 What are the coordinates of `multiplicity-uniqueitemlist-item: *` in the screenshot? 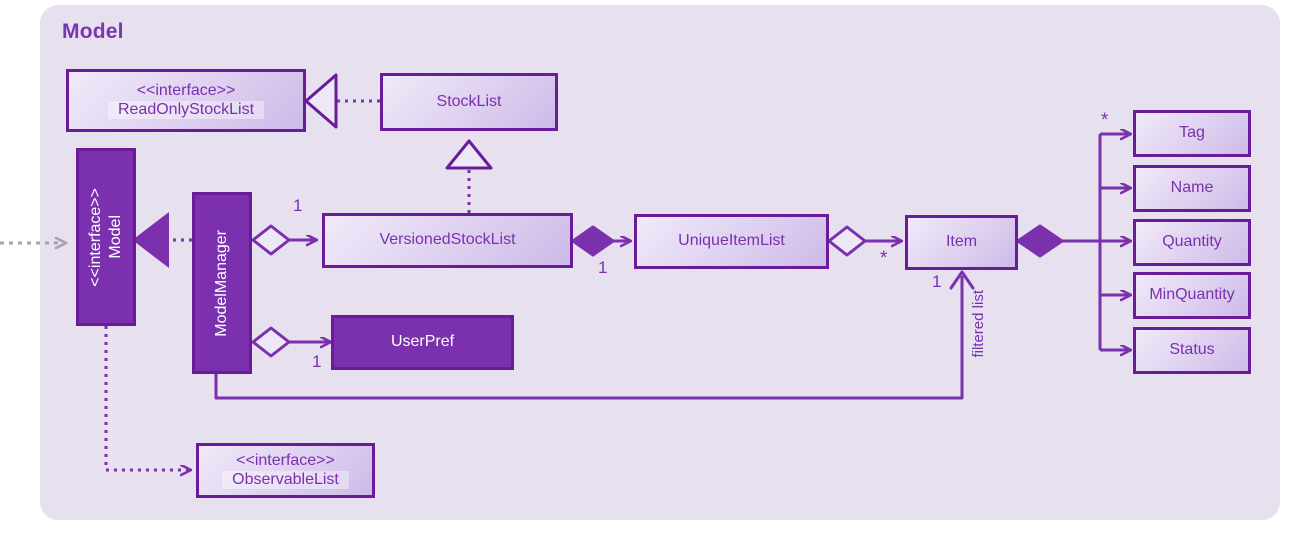 It's located at (884, 258).